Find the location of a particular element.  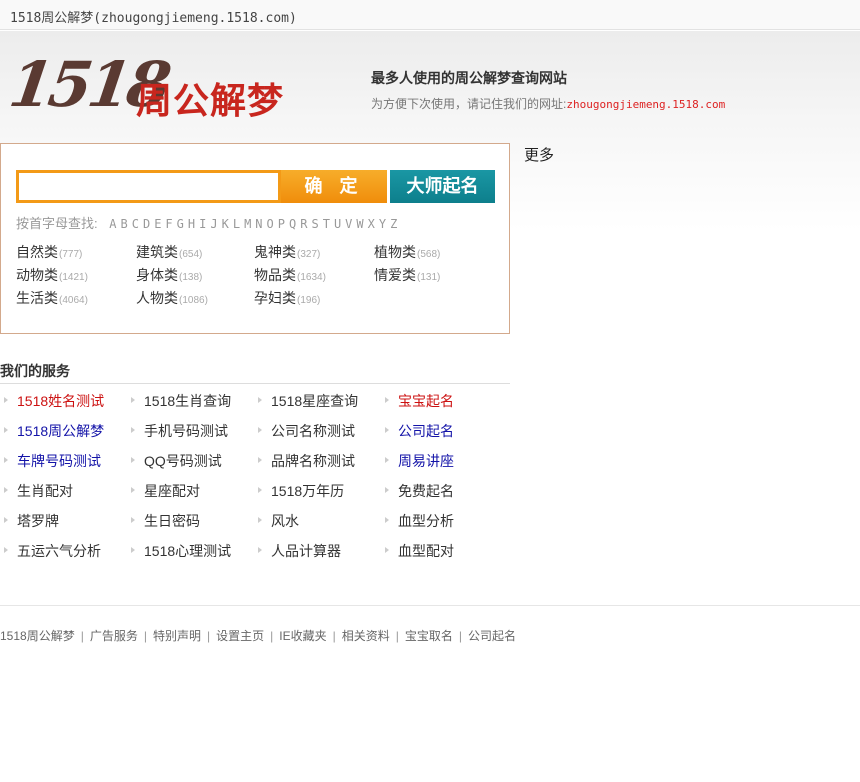

service-link: 五运六气分析 is located at coordinates (52, 551).